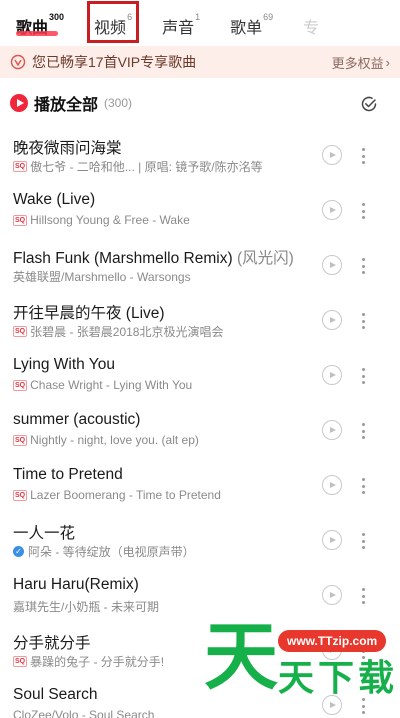 The image size is (400, 718). I want to click on song-artist-album: 嘉琪先生/小奶瓶 - 未来可期, so click(86, 607).